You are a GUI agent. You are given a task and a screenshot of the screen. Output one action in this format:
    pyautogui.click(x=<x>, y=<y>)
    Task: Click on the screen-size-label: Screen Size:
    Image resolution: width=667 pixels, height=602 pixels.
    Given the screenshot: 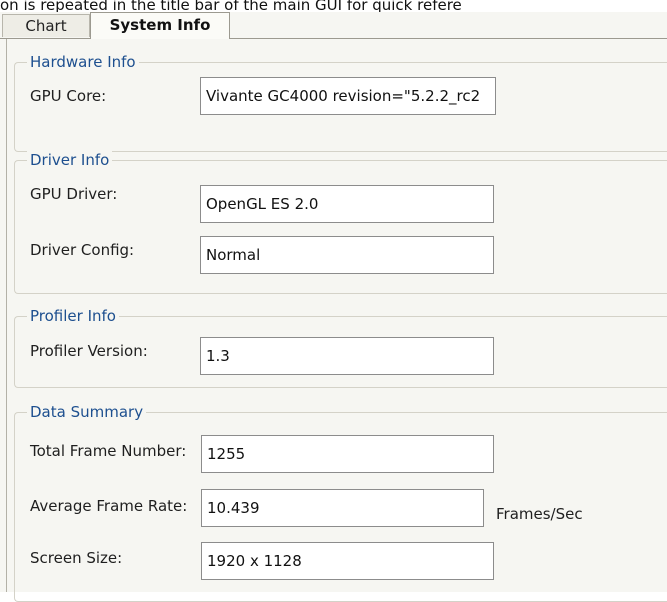 What is the action you would take?
    pyautogui.click(x=76, y=558)
    